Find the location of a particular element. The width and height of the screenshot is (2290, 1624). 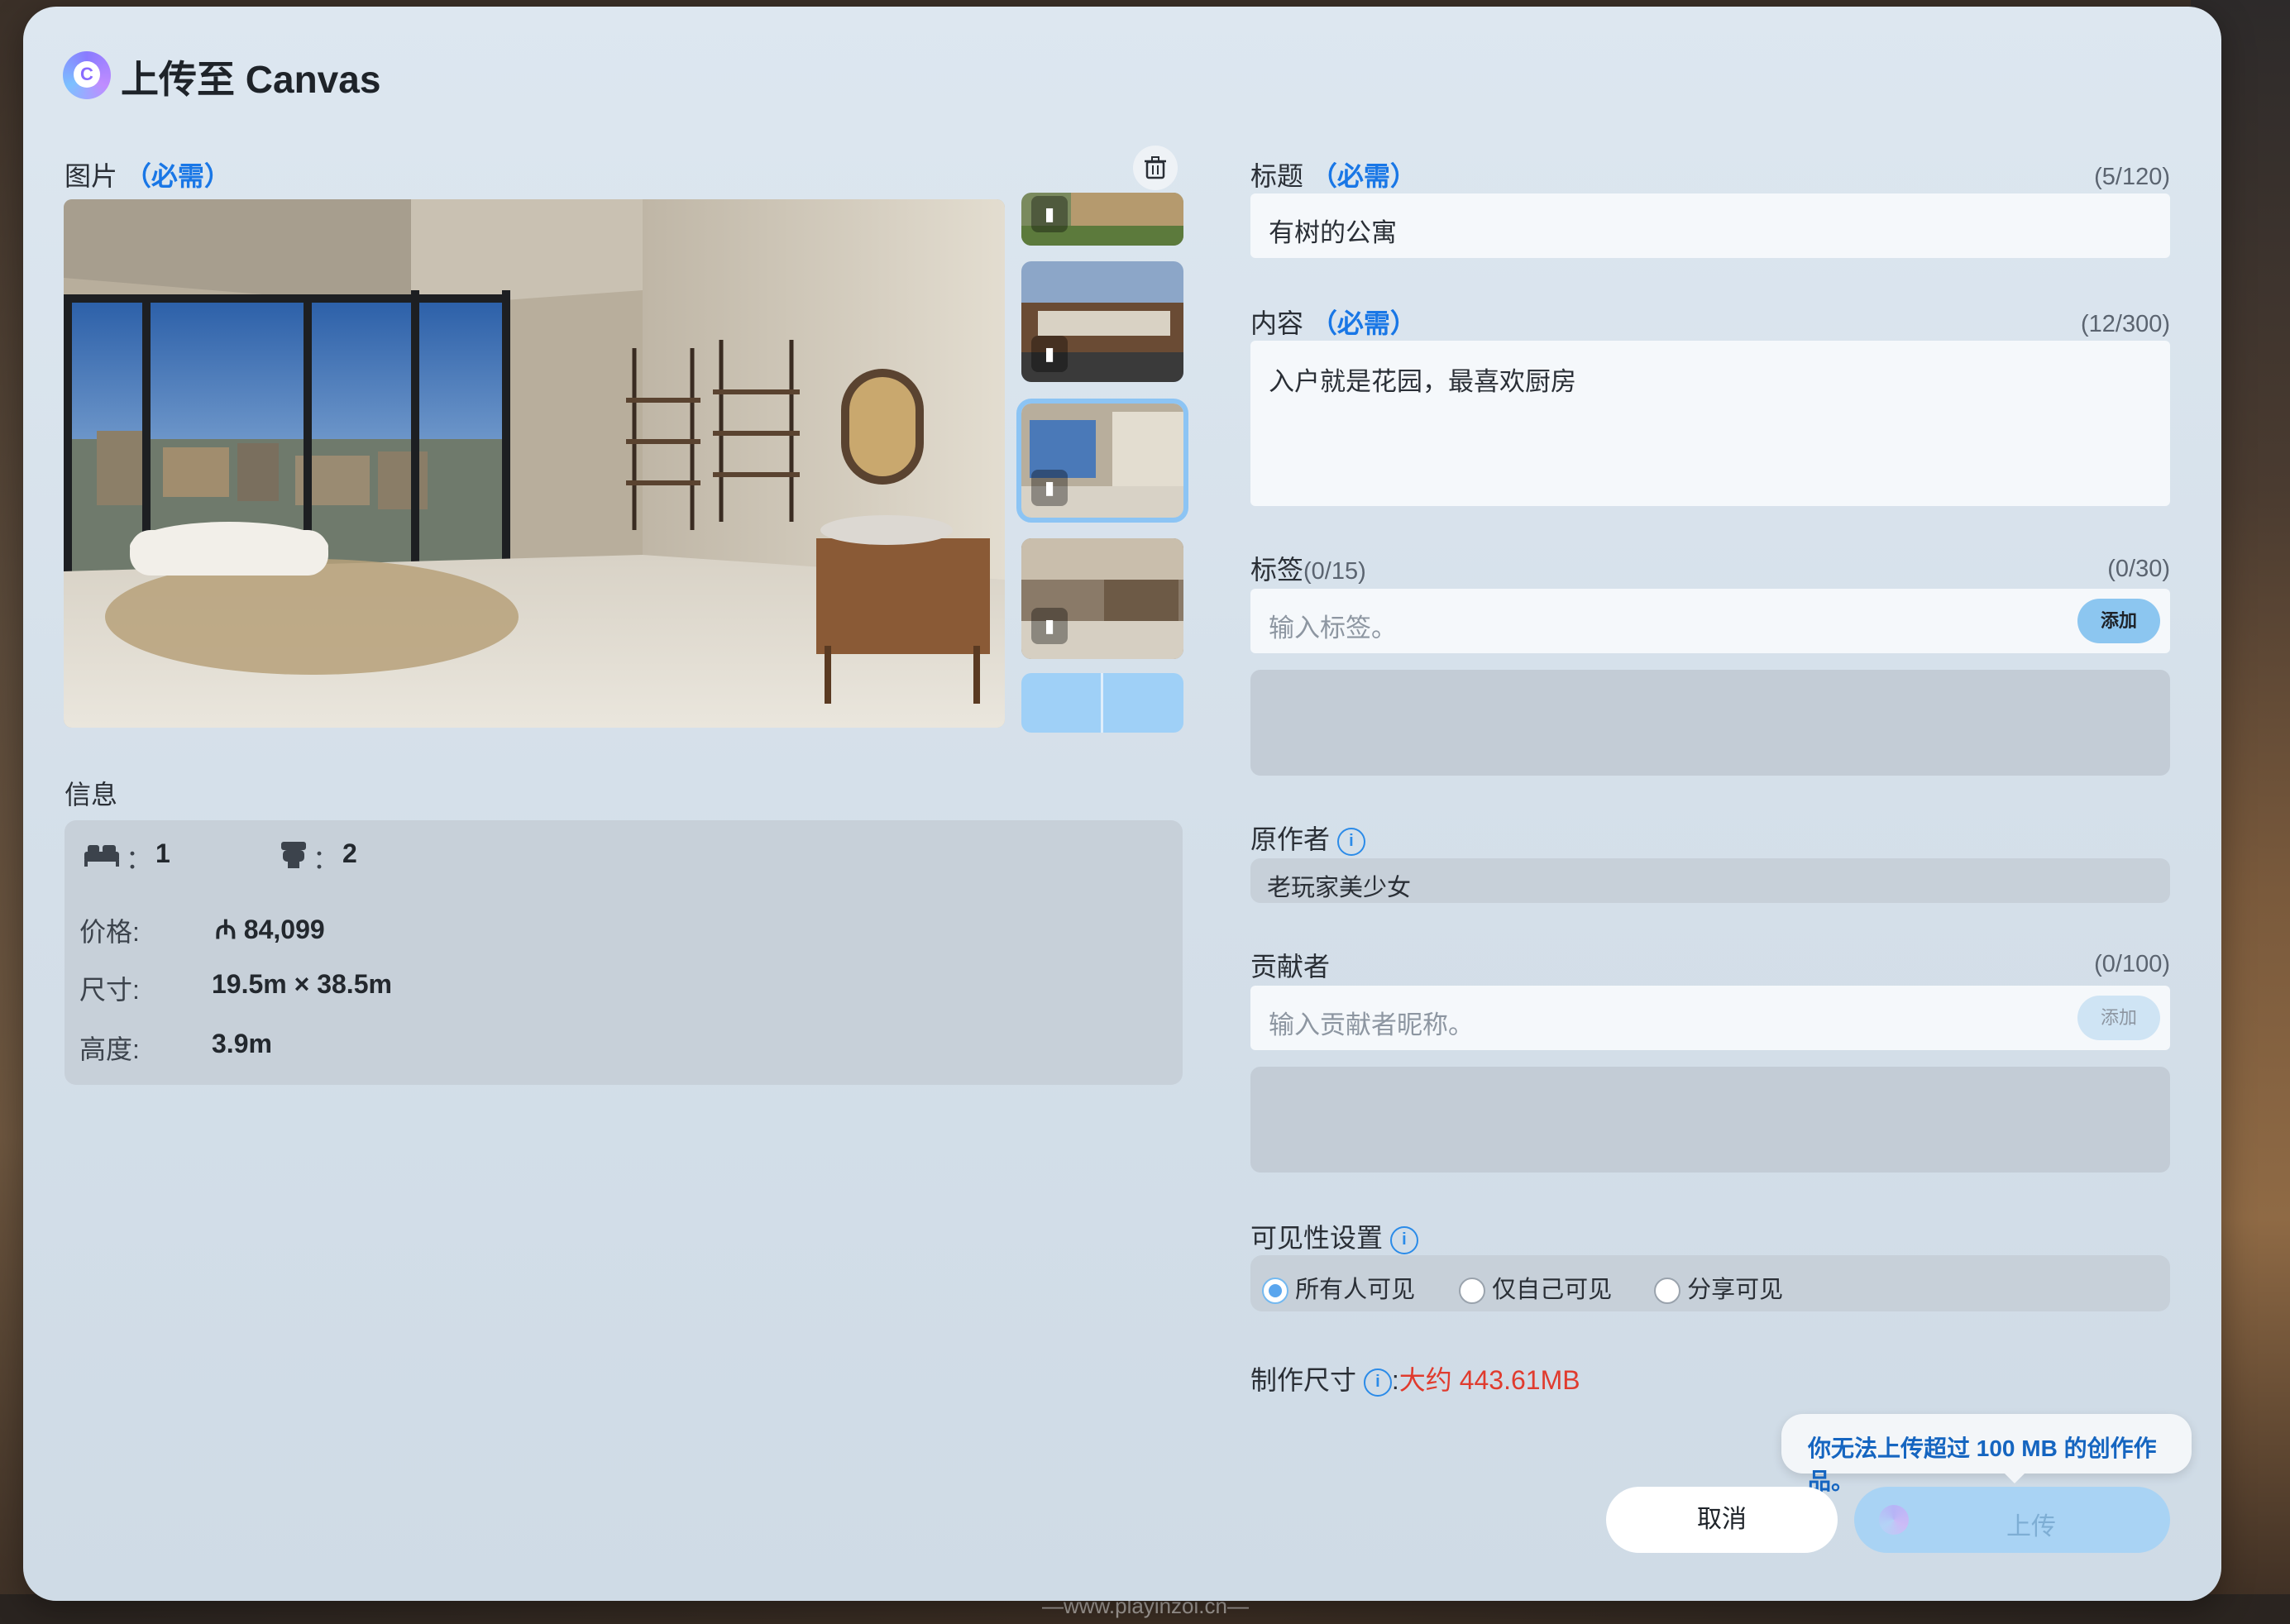

cancel-button: 取消 is located at coordinates (1722, 1520).